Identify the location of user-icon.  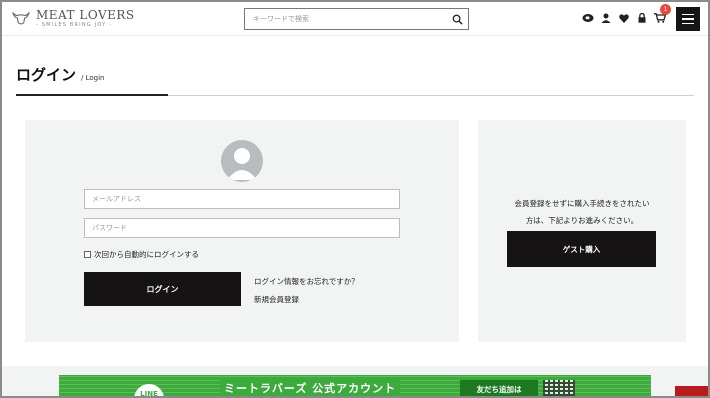
(606, 18).